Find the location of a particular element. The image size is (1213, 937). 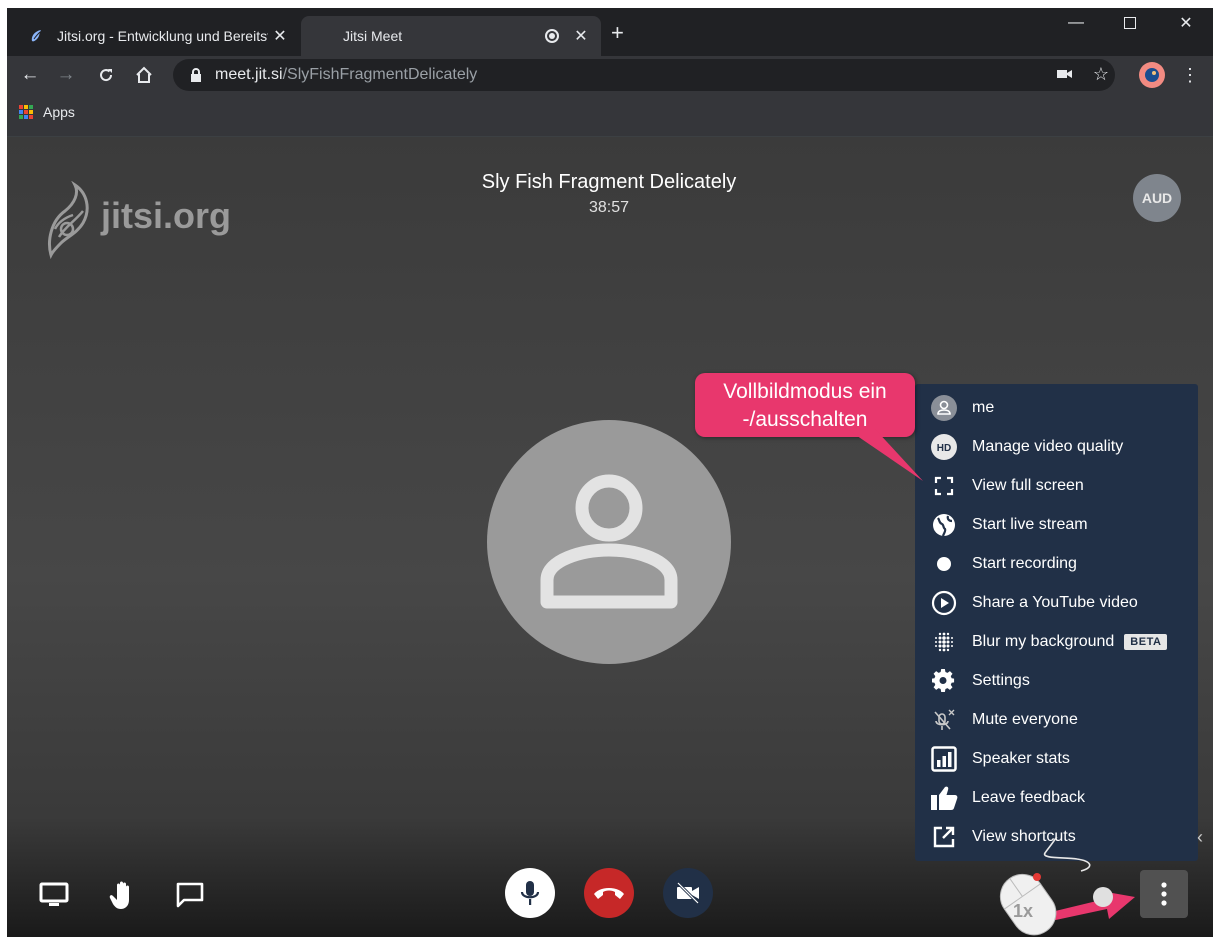

jitsi-favicon-icon is located at coordinates (37, 36).